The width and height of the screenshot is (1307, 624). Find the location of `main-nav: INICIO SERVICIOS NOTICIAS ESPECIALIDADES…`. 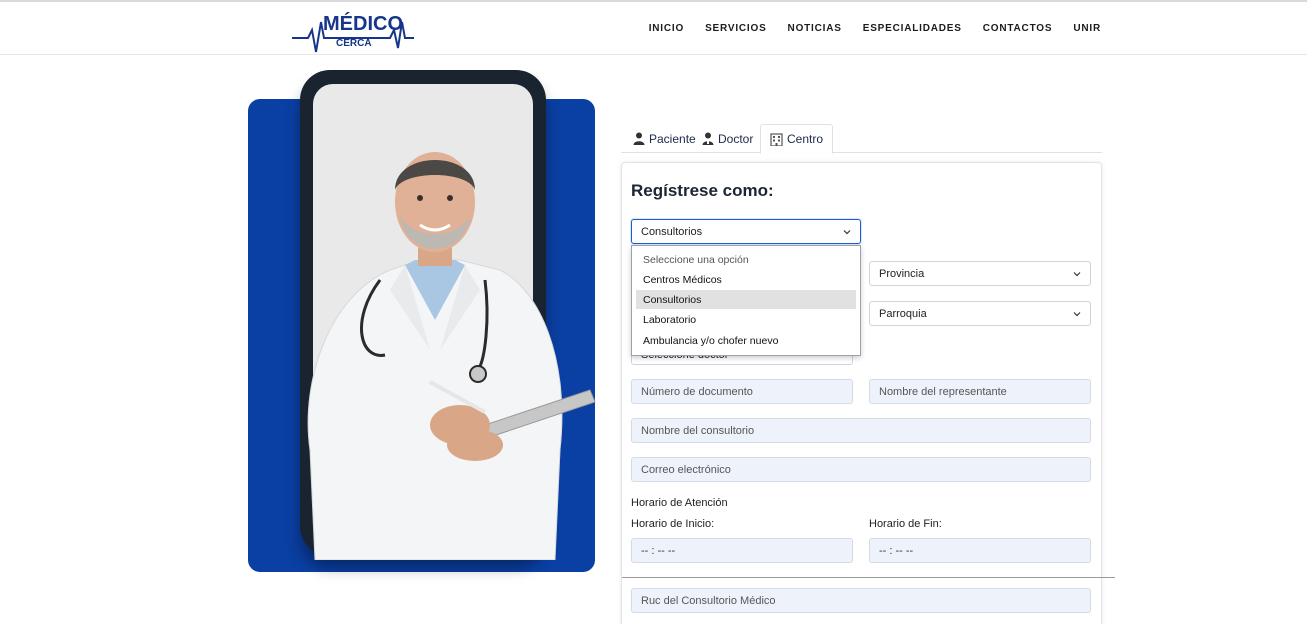

main-nav: INICIO SERVICIOS NOTICIAS ESPECIALIDADES… is located at coordinates (864, 28).